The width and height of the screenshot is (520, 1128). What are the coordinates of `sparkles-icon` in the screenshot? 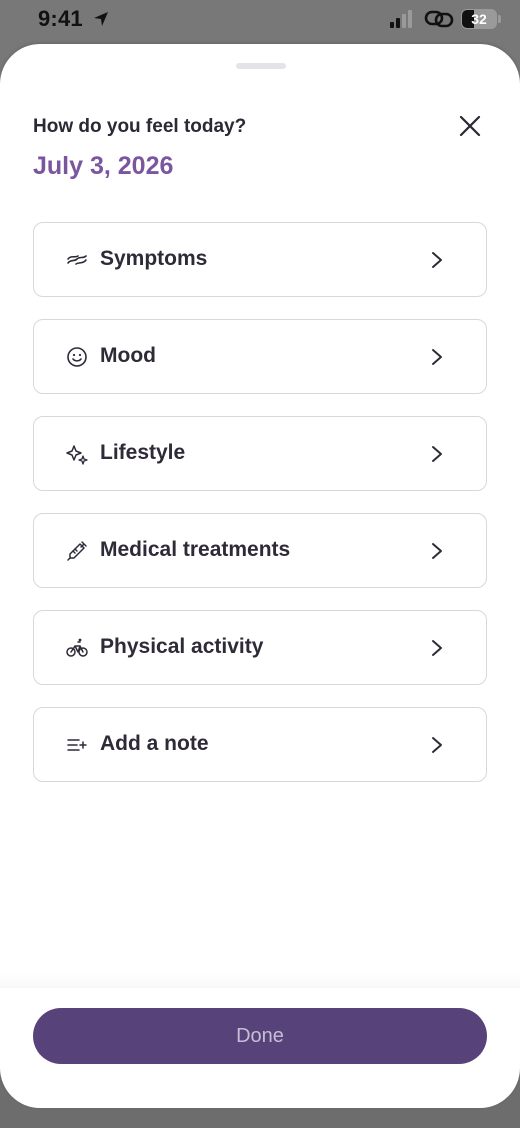 It's located at (77, 455).